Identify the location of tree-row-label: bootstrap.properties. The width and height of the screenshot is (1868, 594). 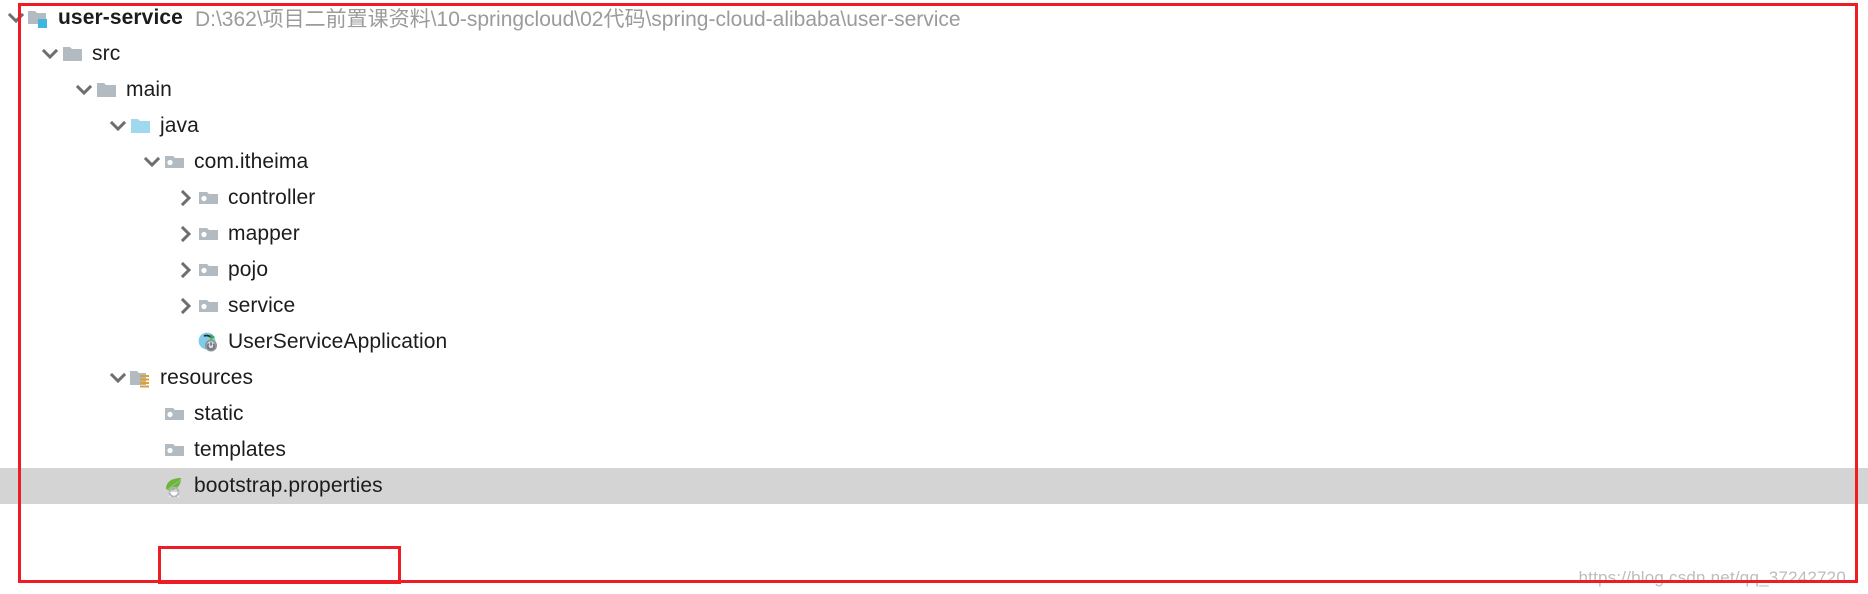
(288, 485).